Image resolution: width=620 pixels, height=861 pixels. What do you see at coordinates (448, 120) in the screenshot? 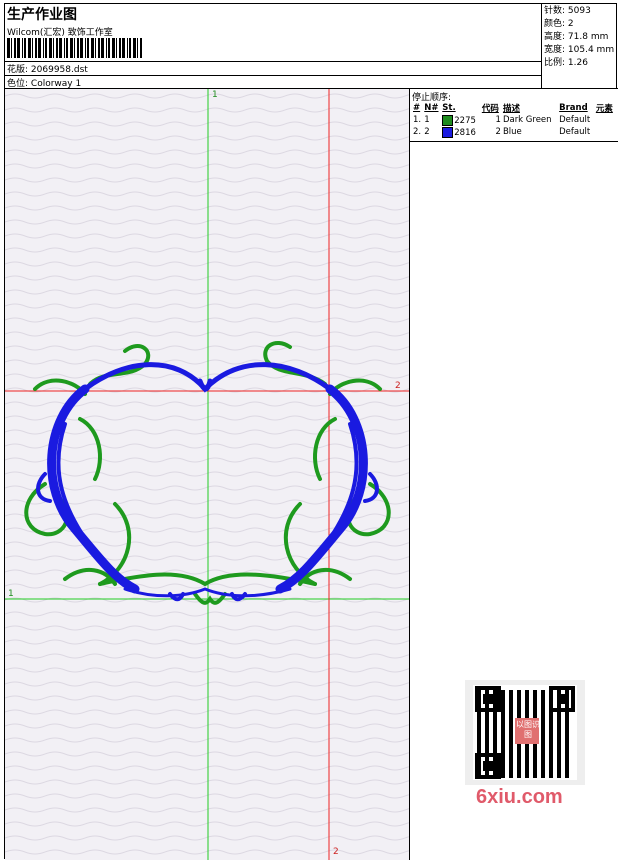
I see `color-swatch-green` at bounding box center [448, 120].